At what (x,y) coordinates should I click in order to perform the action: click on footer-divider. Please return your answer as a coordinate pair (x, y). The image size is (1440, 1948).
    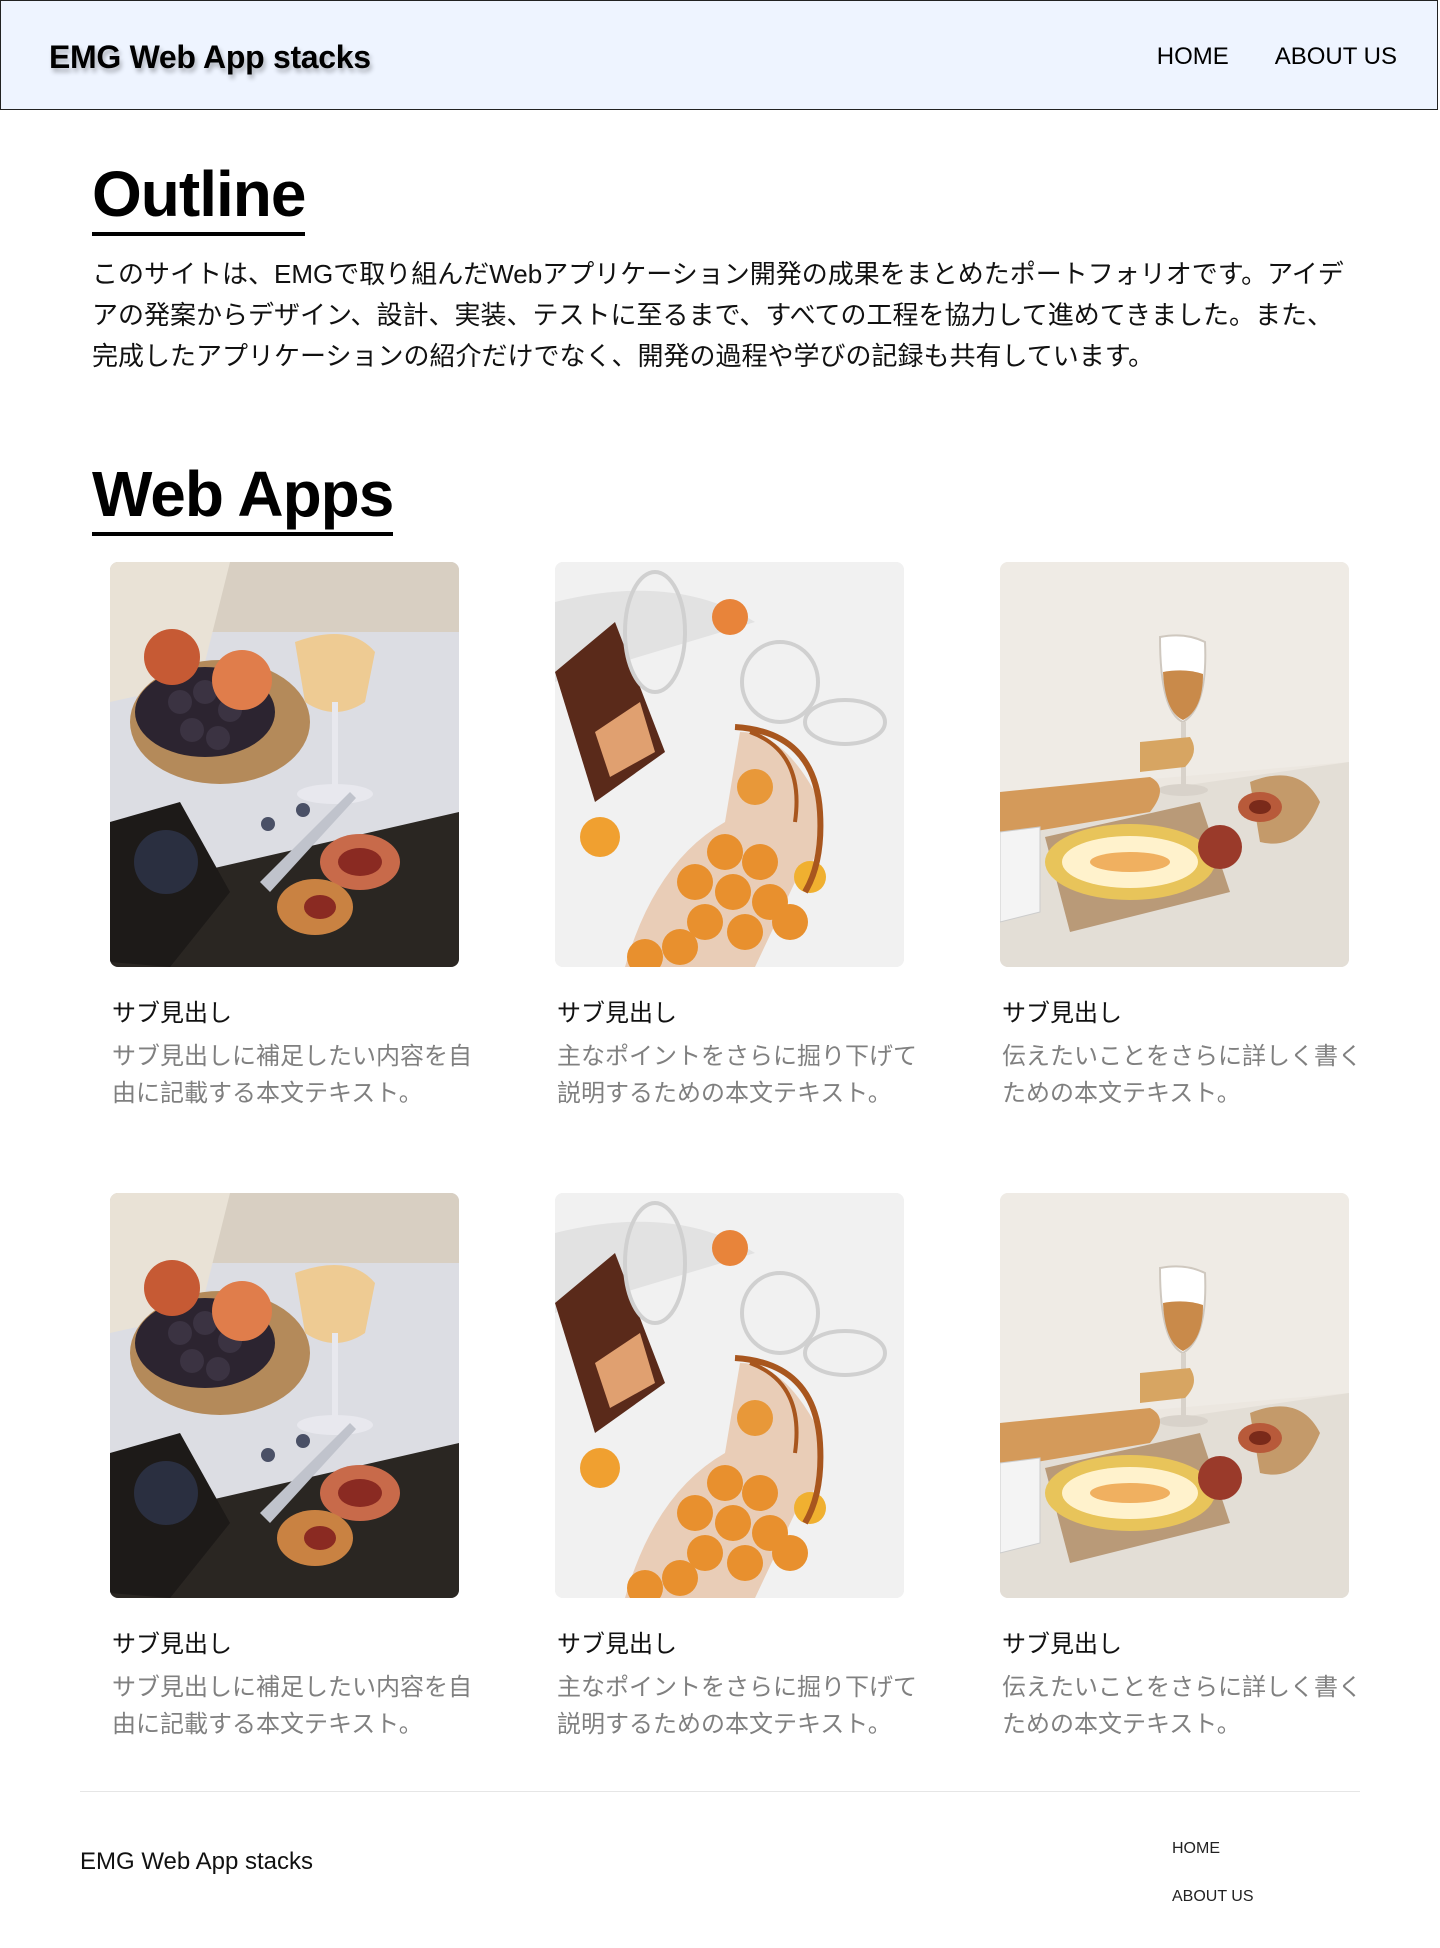
    Looking at the image, I should click on (720, 1791).